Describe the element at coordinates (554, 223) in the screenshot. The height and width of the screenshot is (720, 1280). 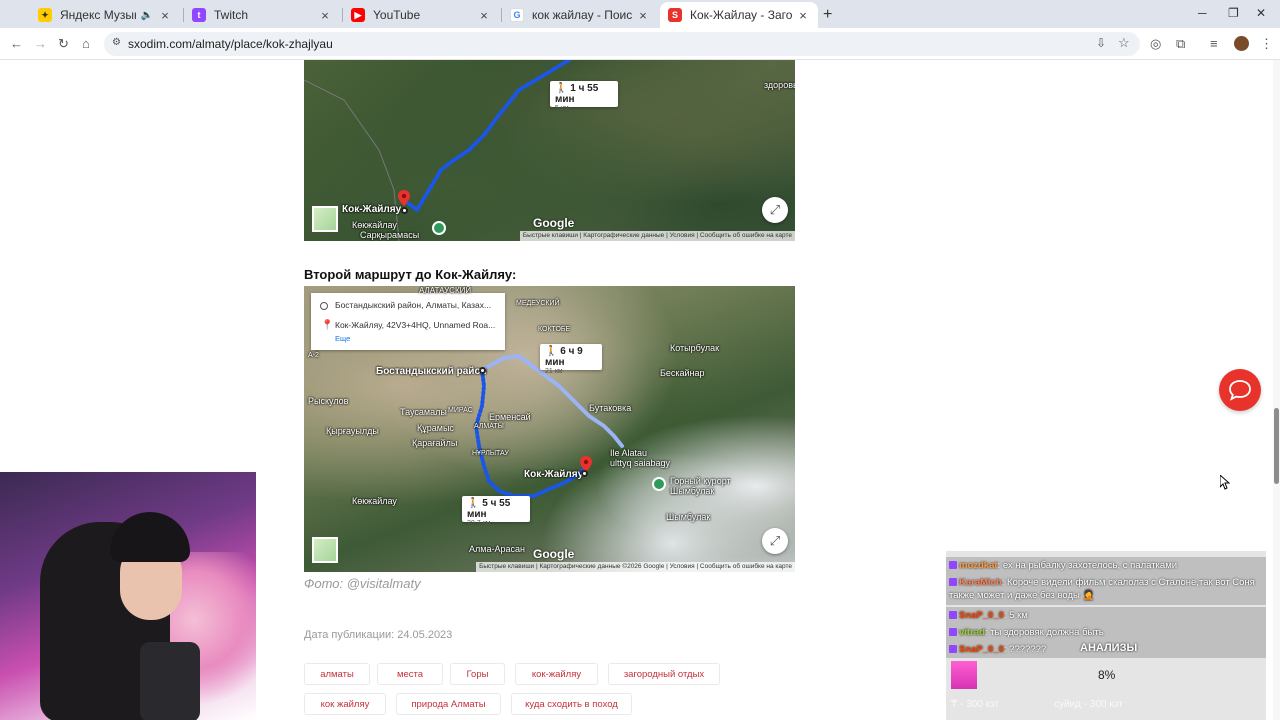
I see `google-logo: Google` at that location.